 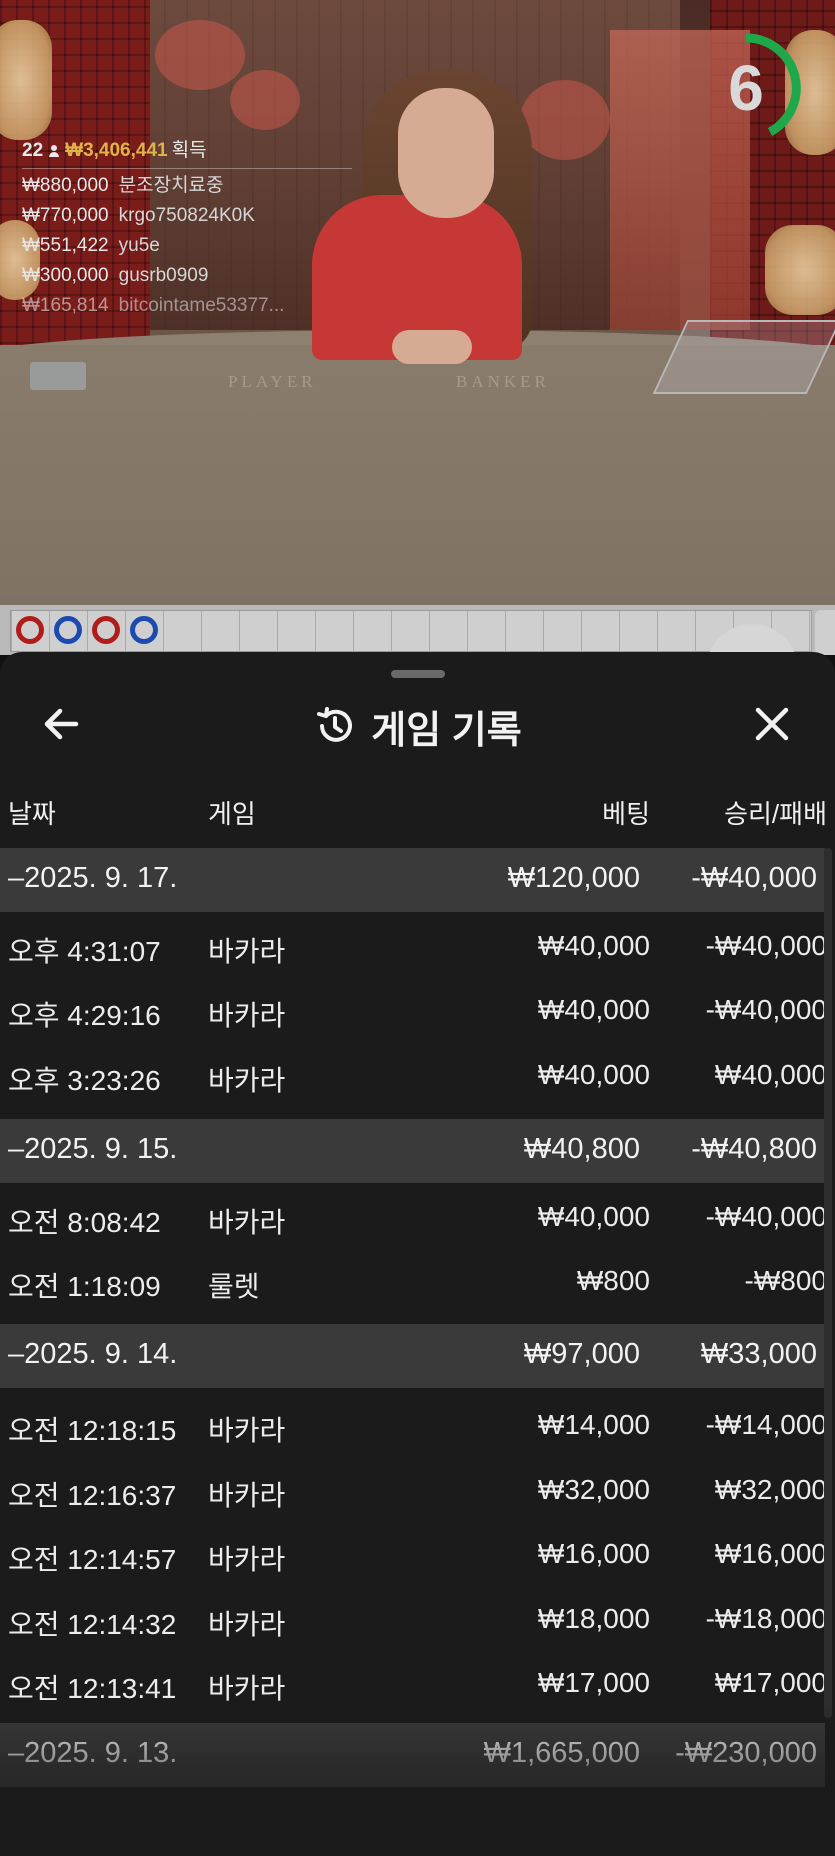 I want to click on leaderboard-header: 22 ₩3,406,441 획득, so click(x=187, y=151).